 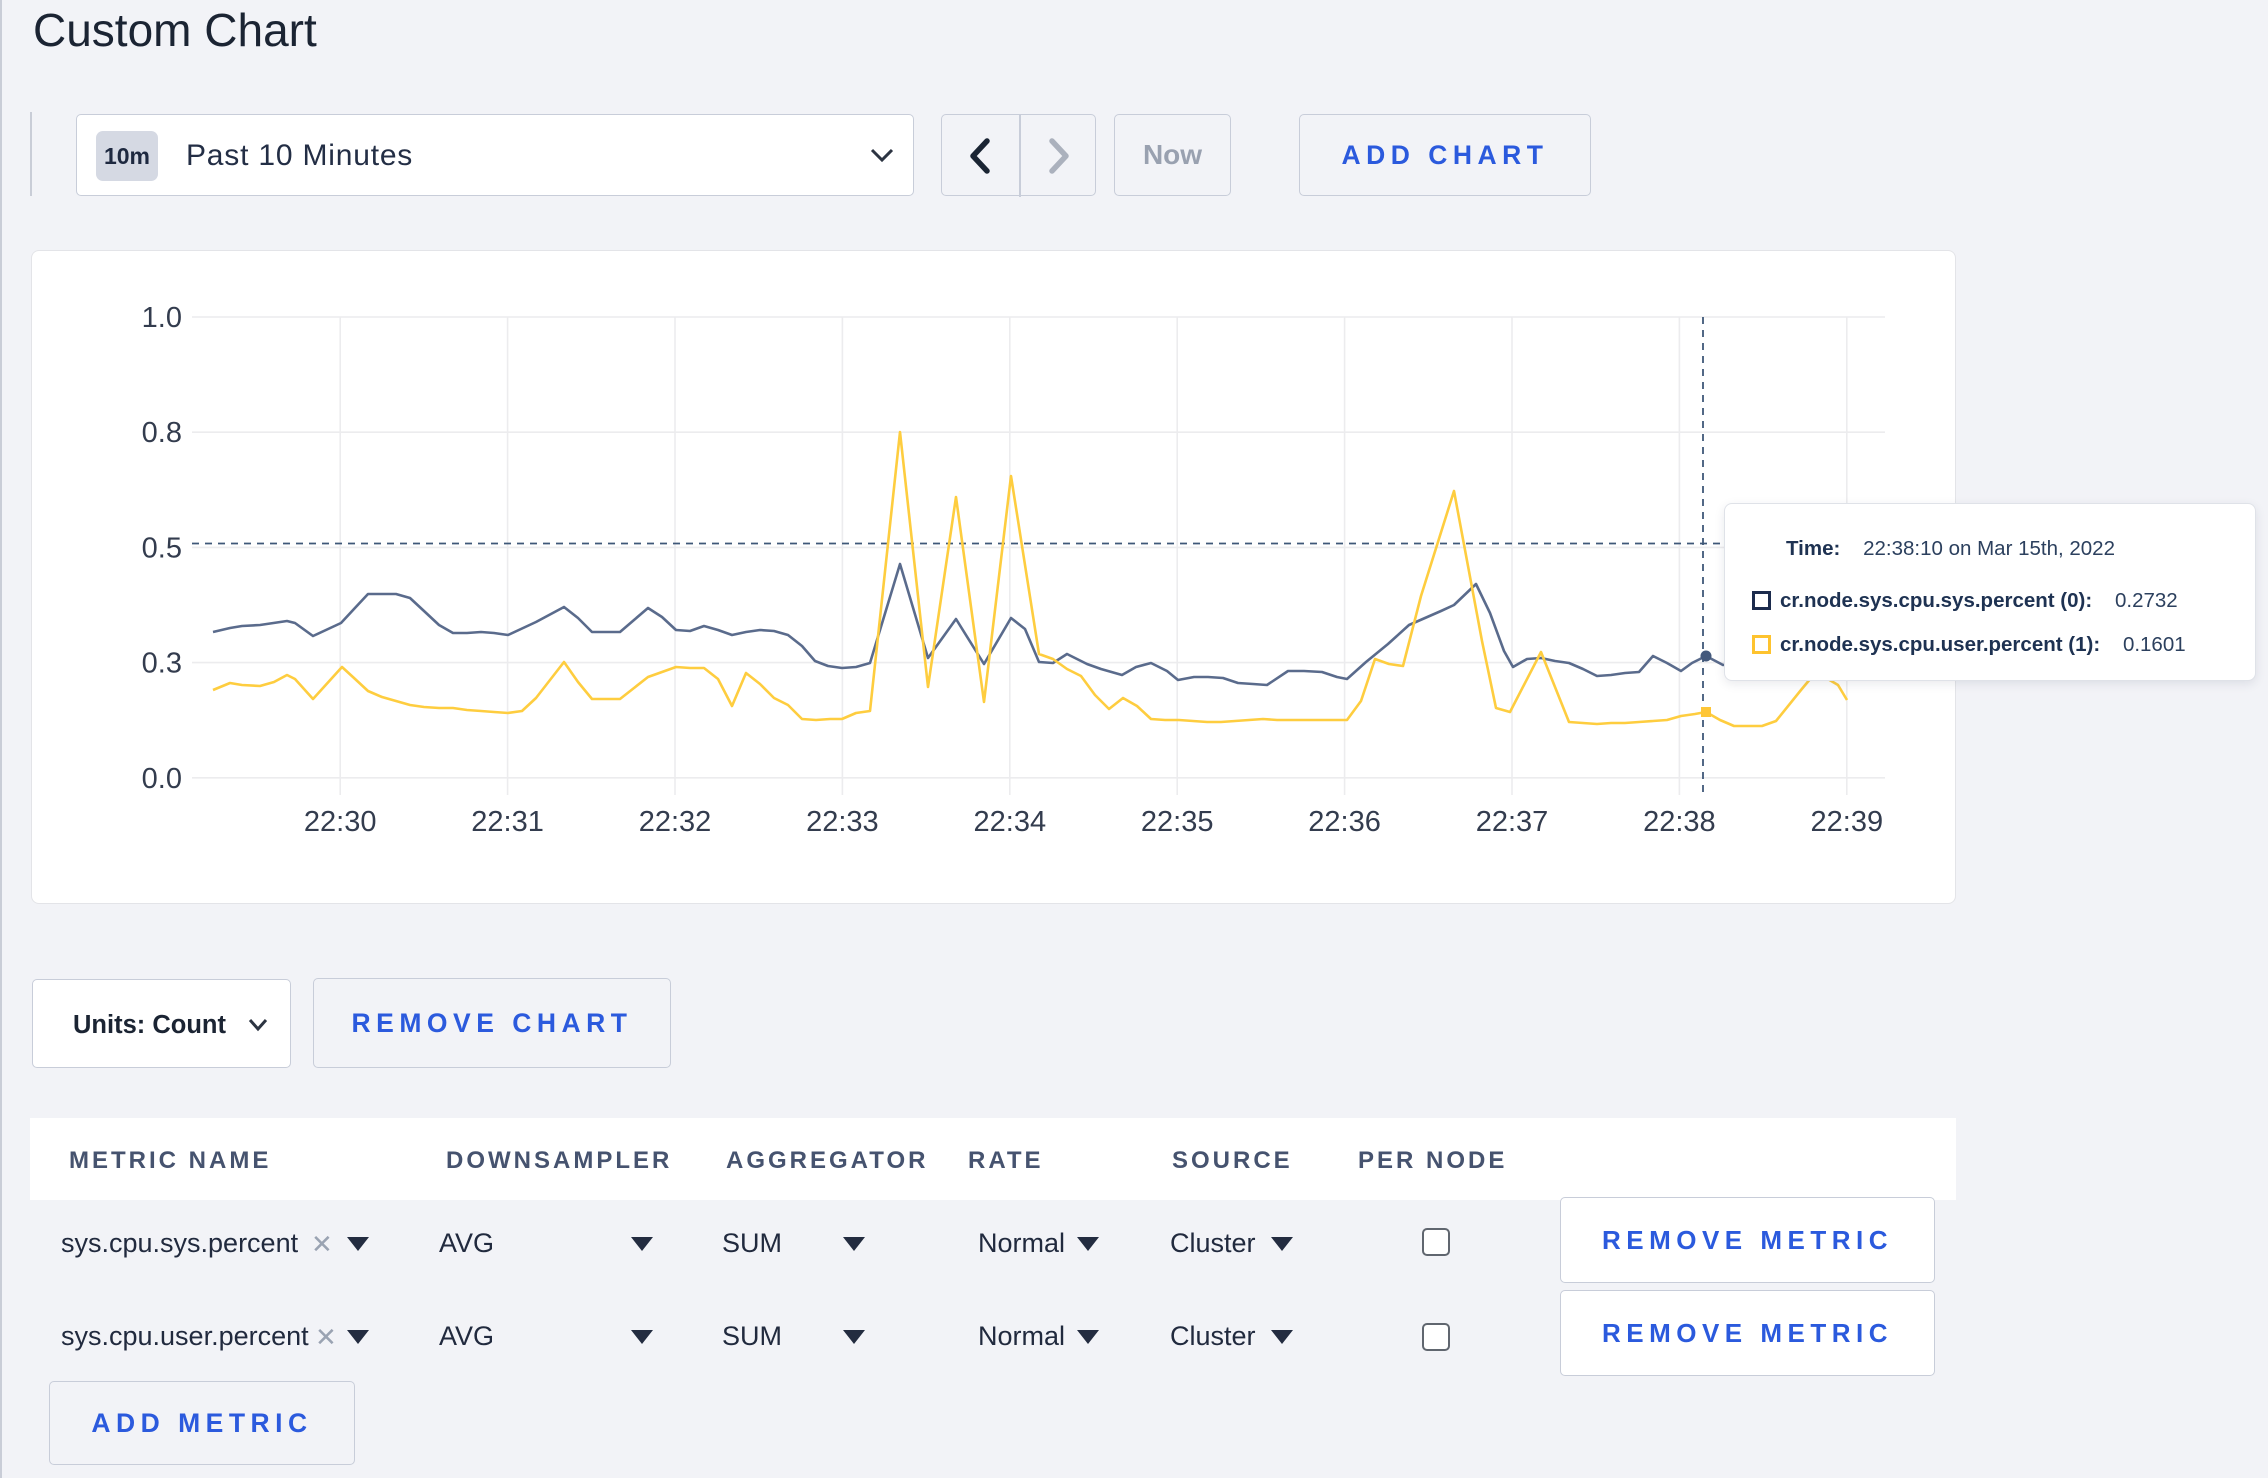 What do you see at coordinates (340, 822) in the screenshot?
I see `svg-text: 22:30` at bounding box center [340, 822].